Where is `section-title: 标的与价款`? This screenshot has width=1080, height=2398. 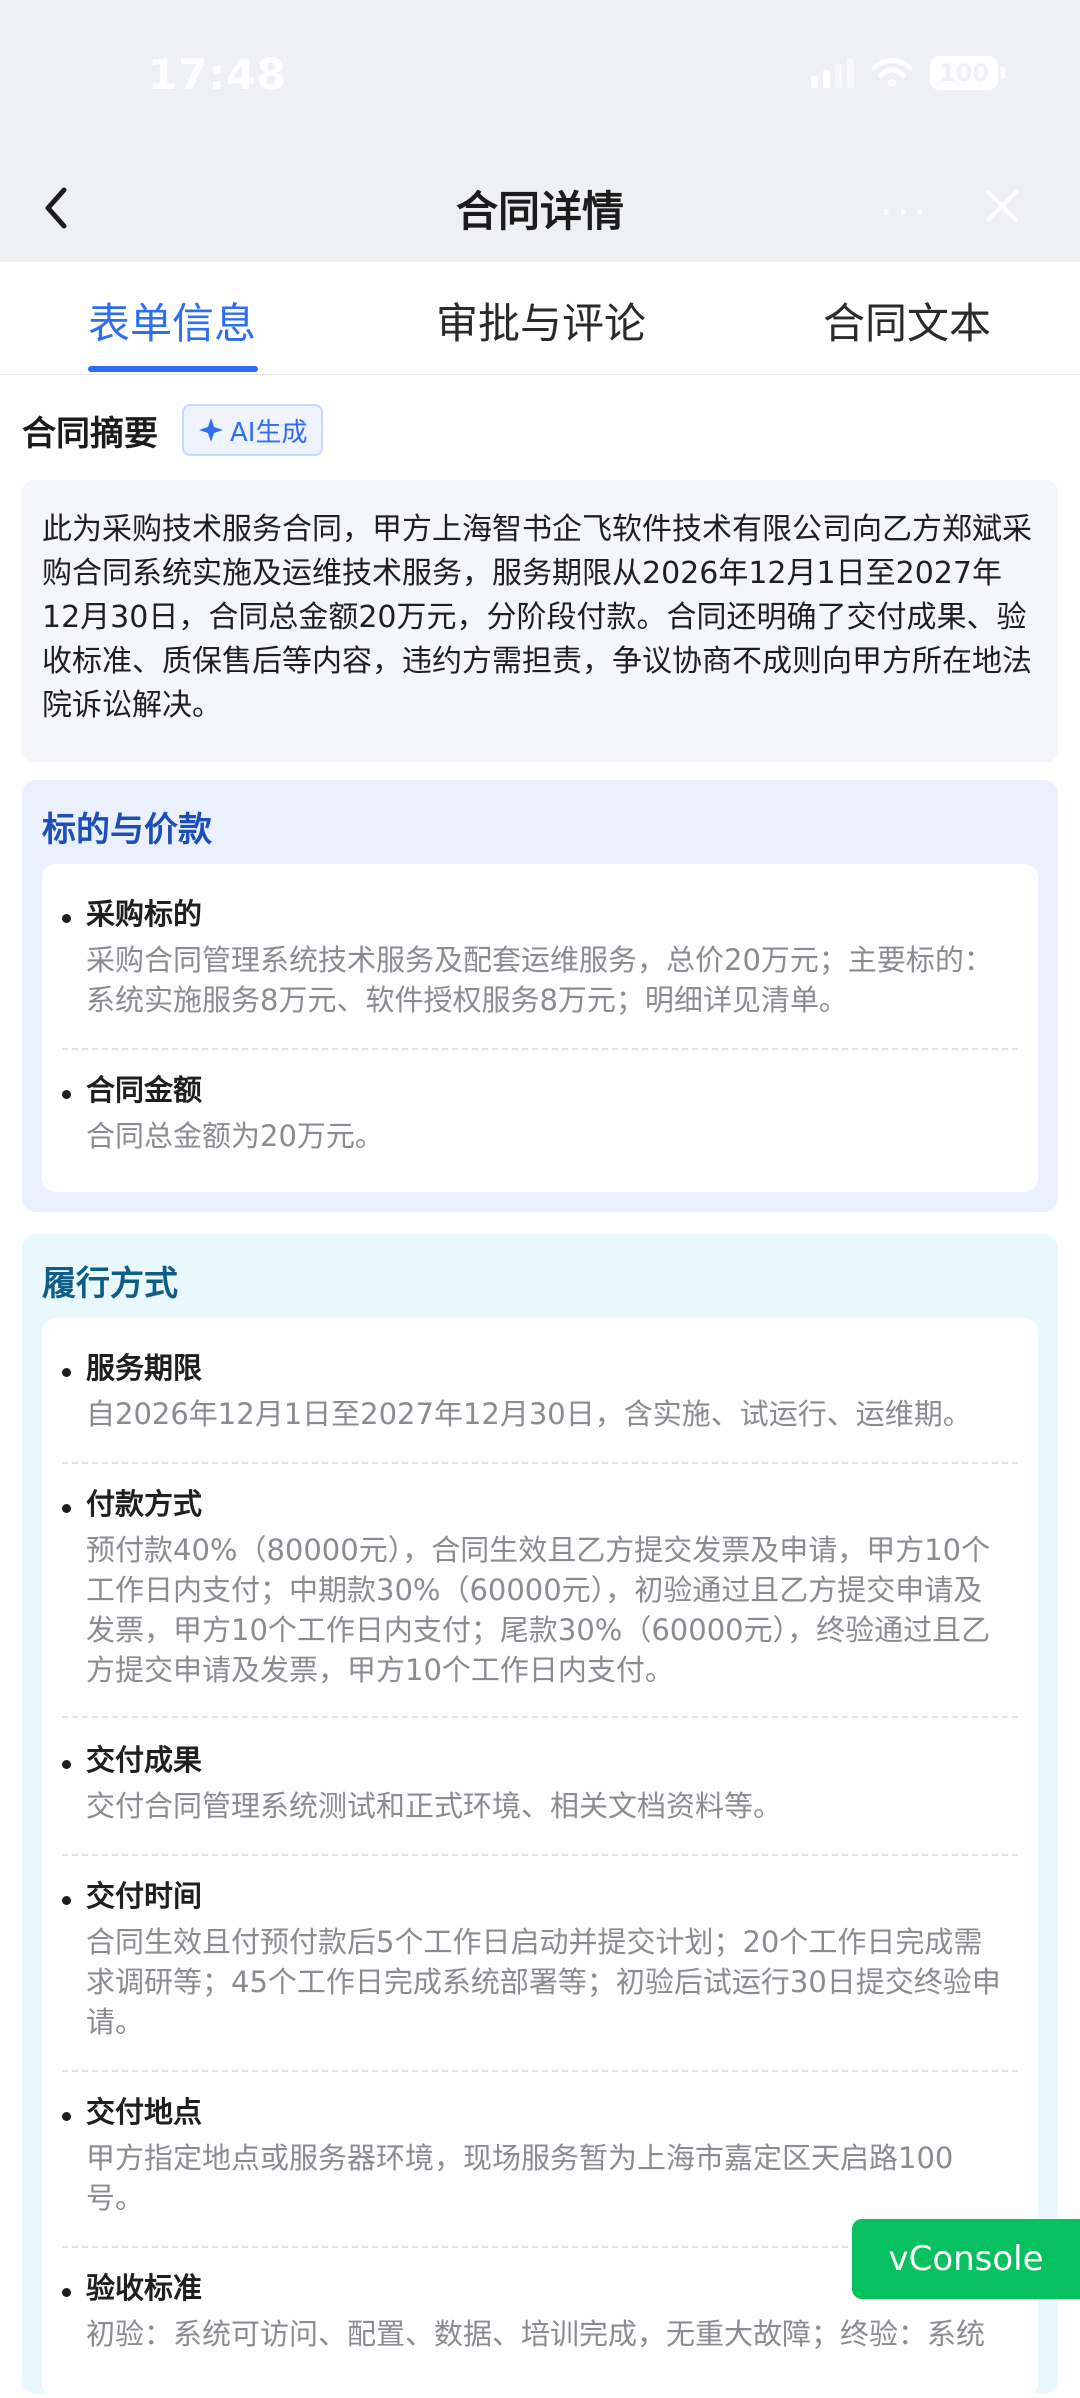
section-title: 标的与价款 is located at coordinates (127, 830).